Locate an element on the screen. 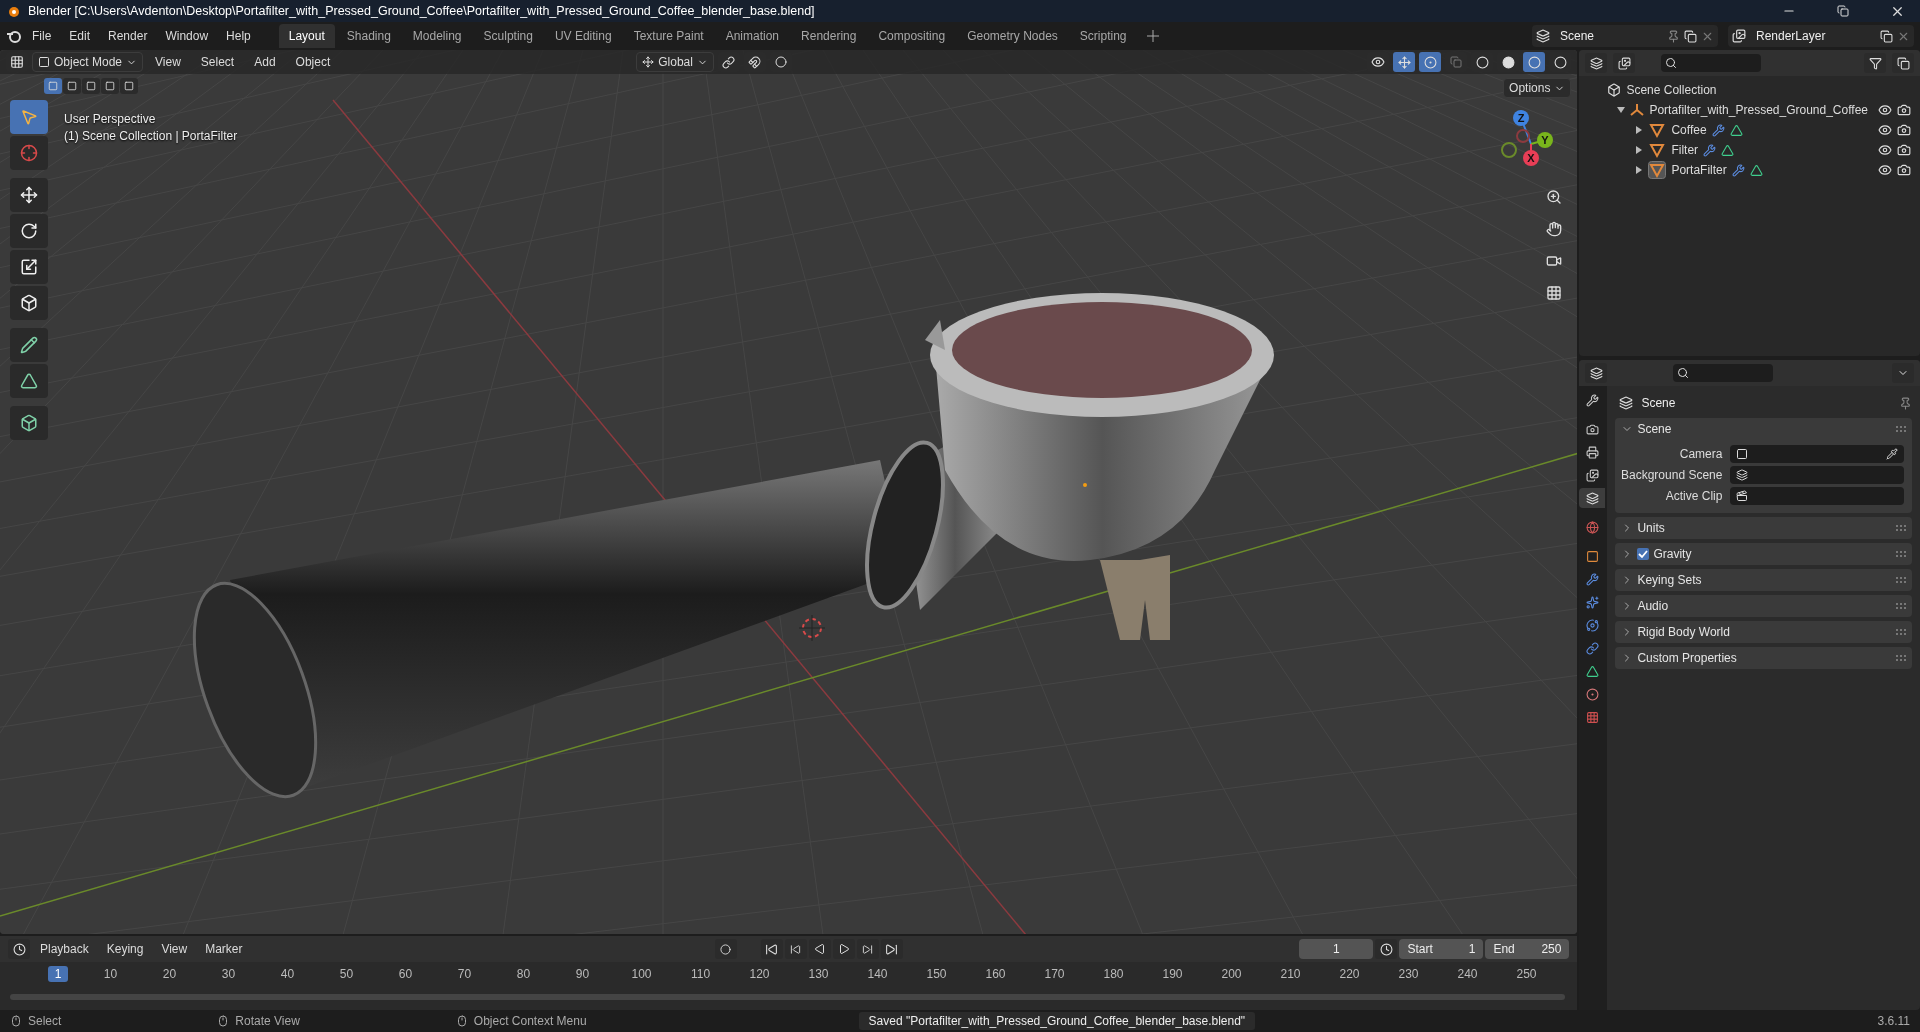  transform-tool is located at coordinates (29, 303).